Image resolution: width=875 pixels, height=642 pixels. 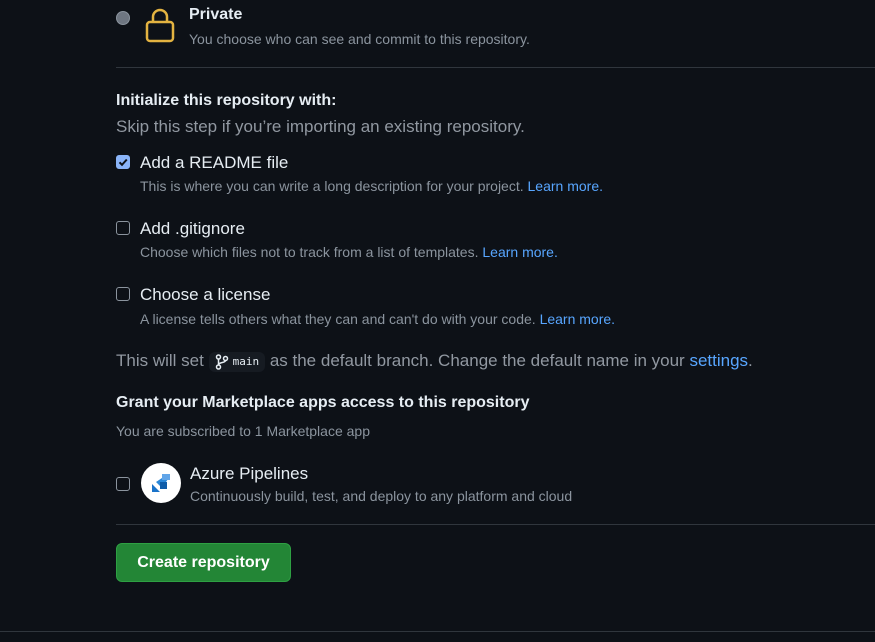 I want to click on readme-label: Add a README file, so click(x=214, y=163).